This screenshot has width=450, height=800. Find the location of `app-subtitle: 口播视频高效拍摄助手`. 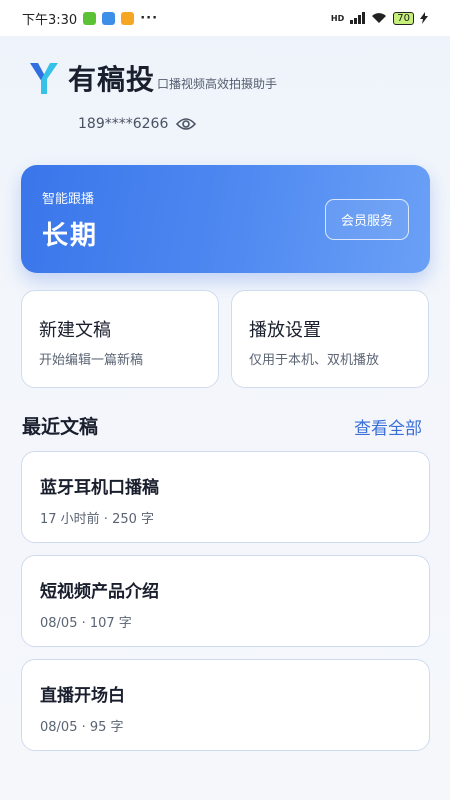

app-subtitle: 口播视频高效拍摄助手 is located at coordinates (217, 83).